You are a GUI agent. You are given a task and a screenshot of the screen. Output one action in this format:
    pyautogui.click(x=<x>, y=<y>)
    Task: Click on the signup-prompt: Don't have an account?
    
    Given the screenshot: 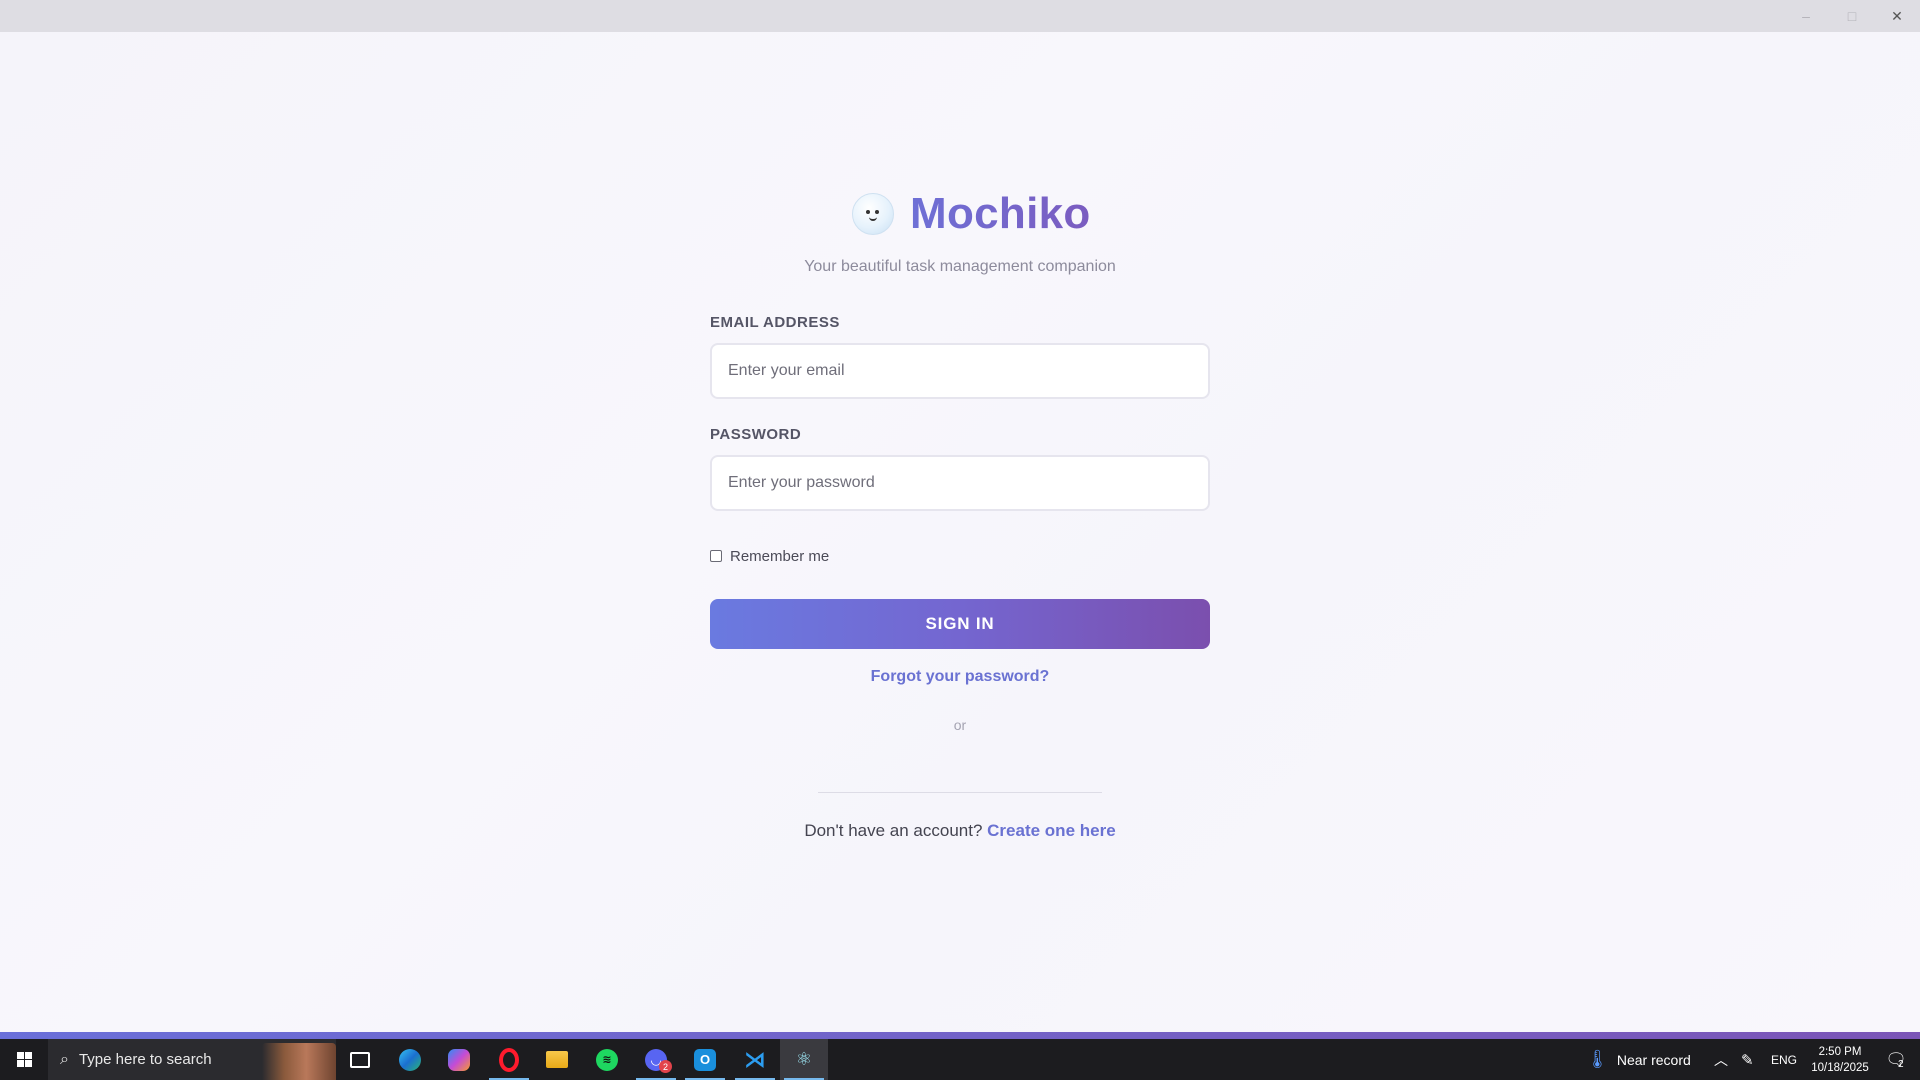 What is the action you would take?
    pyautogui.click(x=893, y=830)
    